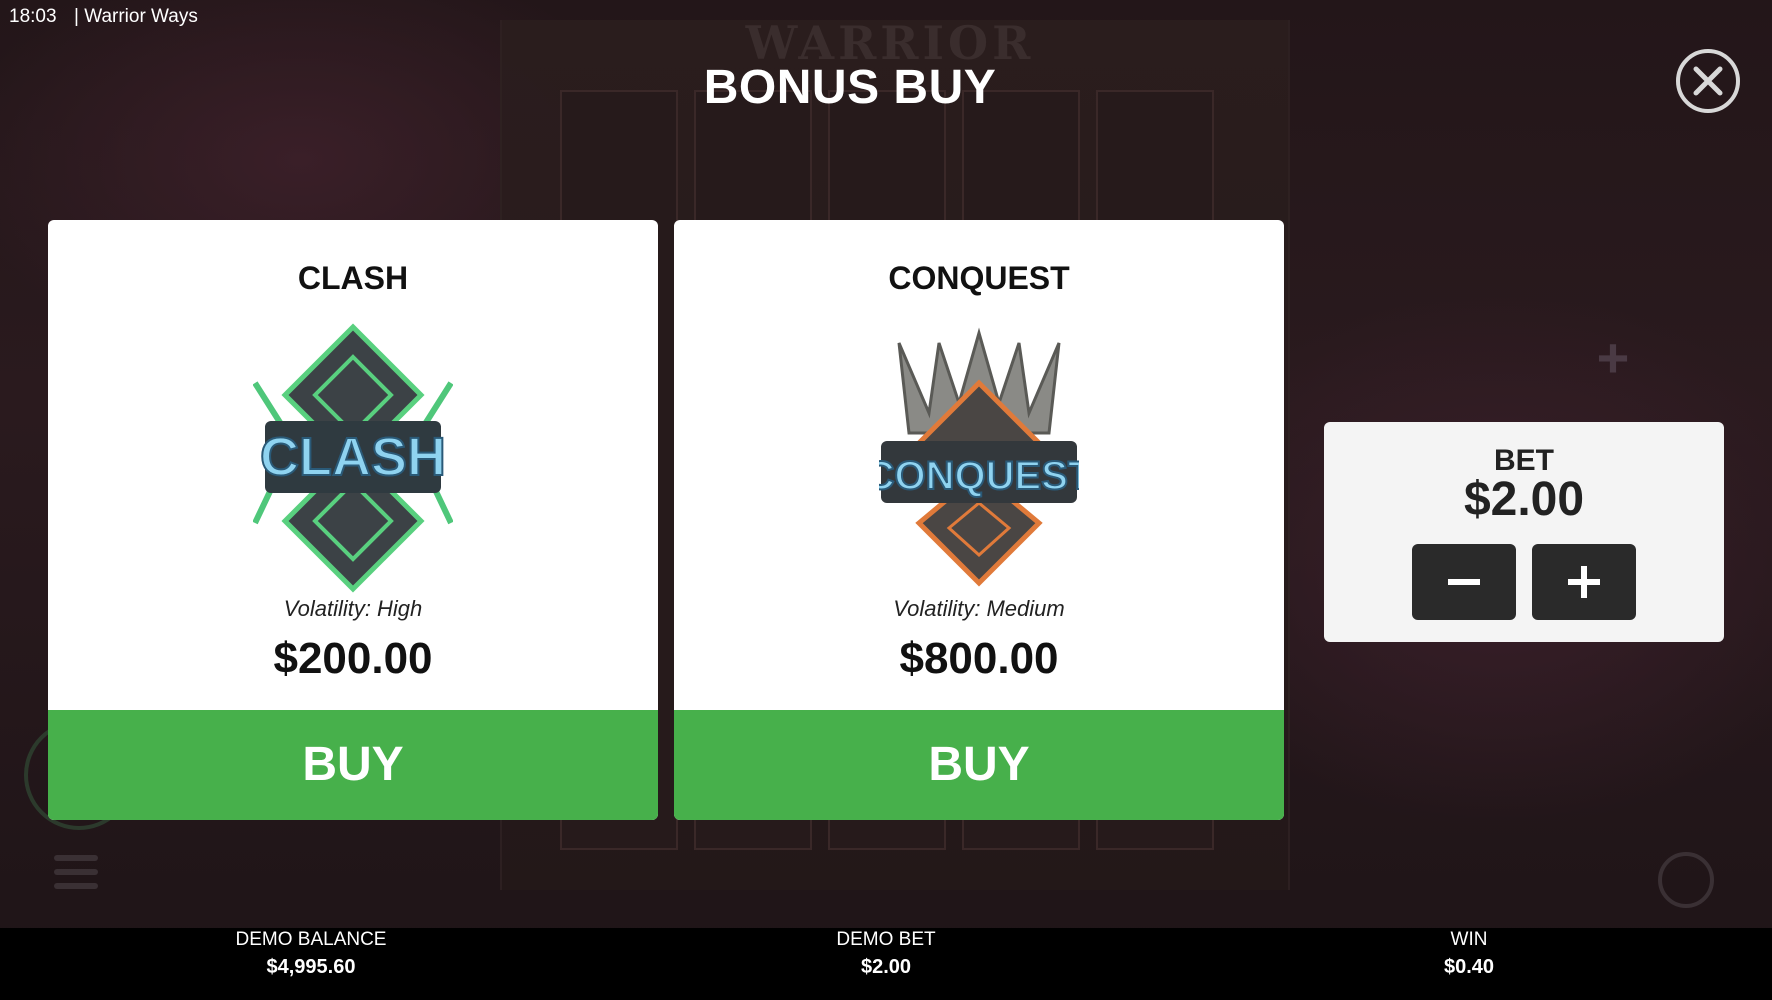  I want to click on bet-value: $2.00, so click(1524, 499).